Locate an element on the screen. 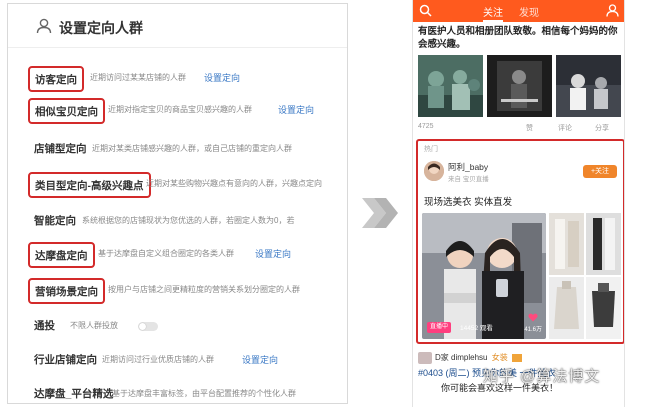 The height and width of the screenshot is (407, 652). targeting-desc: 不限人群投放 is located at coordinates (94, 325).